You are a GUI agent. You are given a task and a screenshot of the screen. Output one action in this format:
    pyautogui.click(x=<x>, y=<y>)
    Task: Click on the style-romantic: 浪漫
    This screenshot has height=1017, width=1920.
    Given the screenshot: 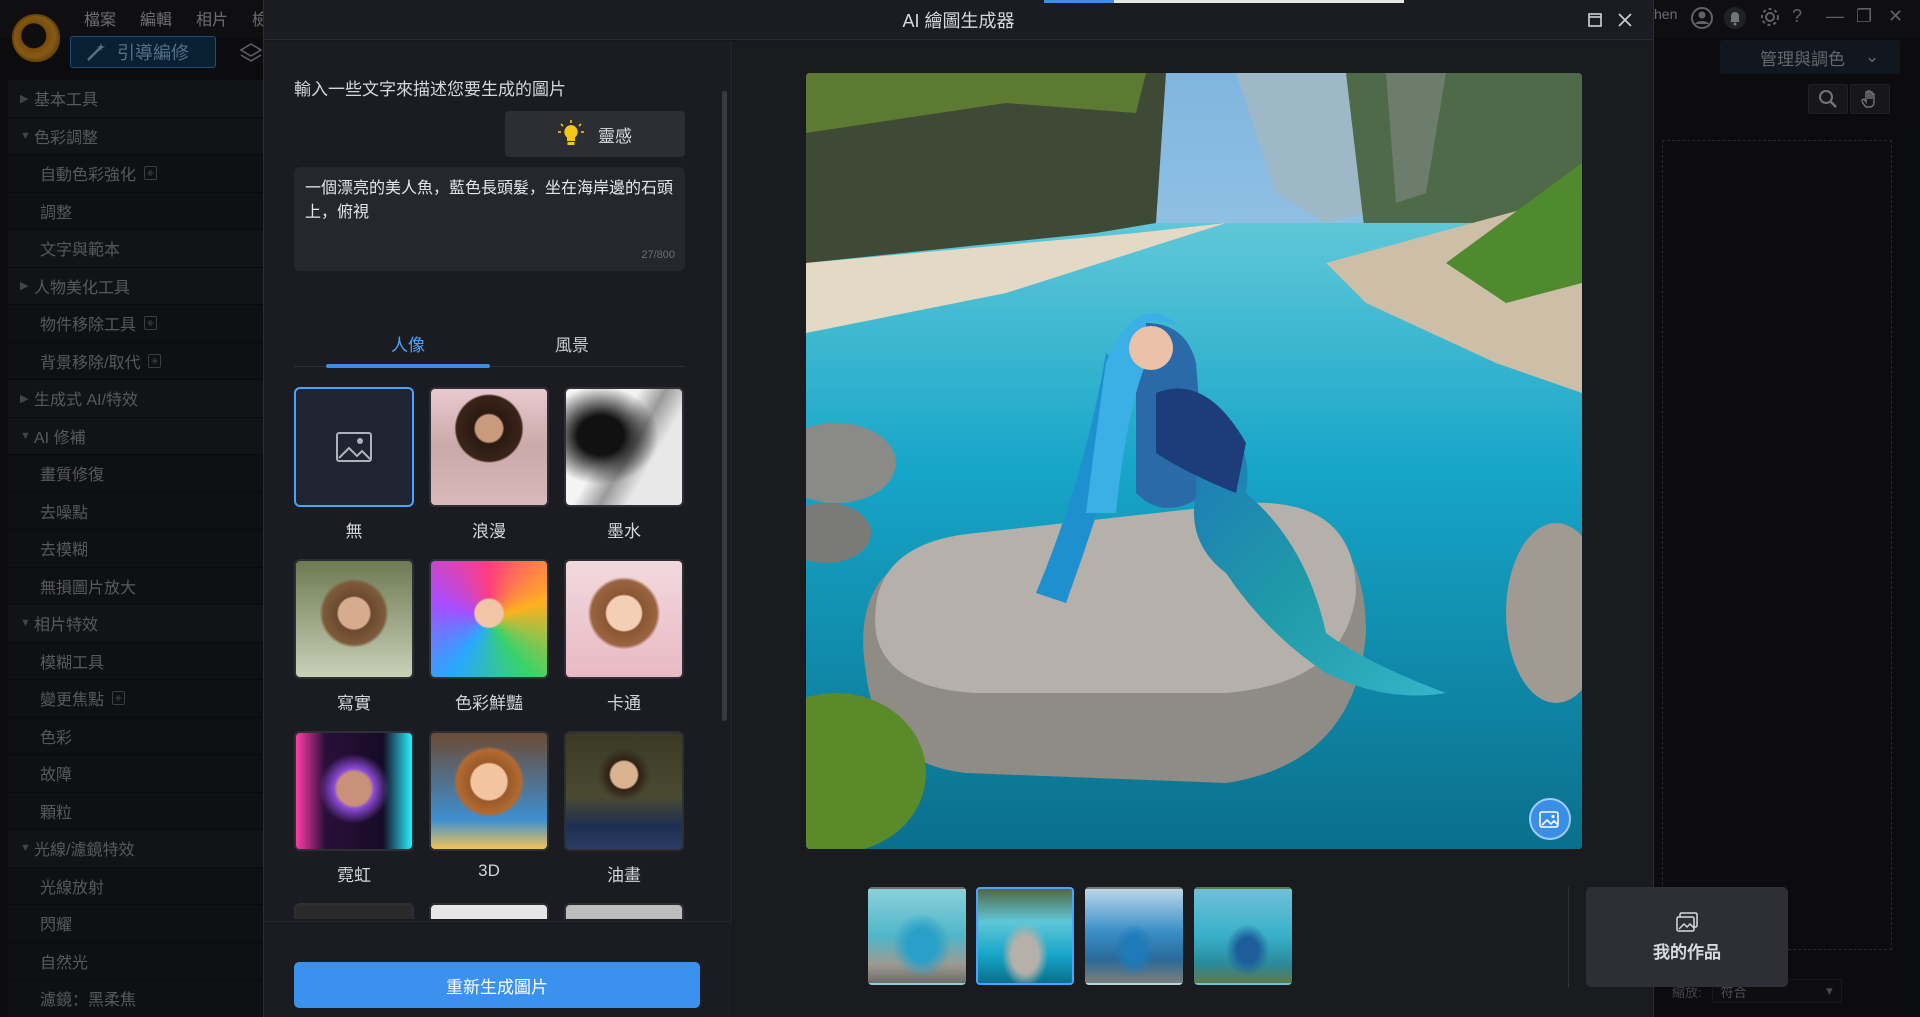 What is the action you would take?
    pyautogui.click(x=489, y=464)
    